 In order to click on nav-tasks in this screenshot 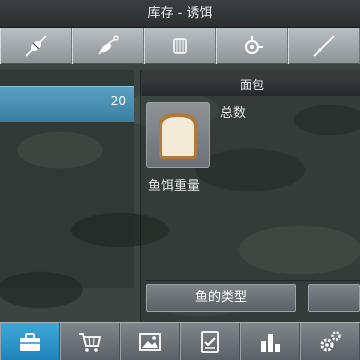, I will do `click(210, 341)`.